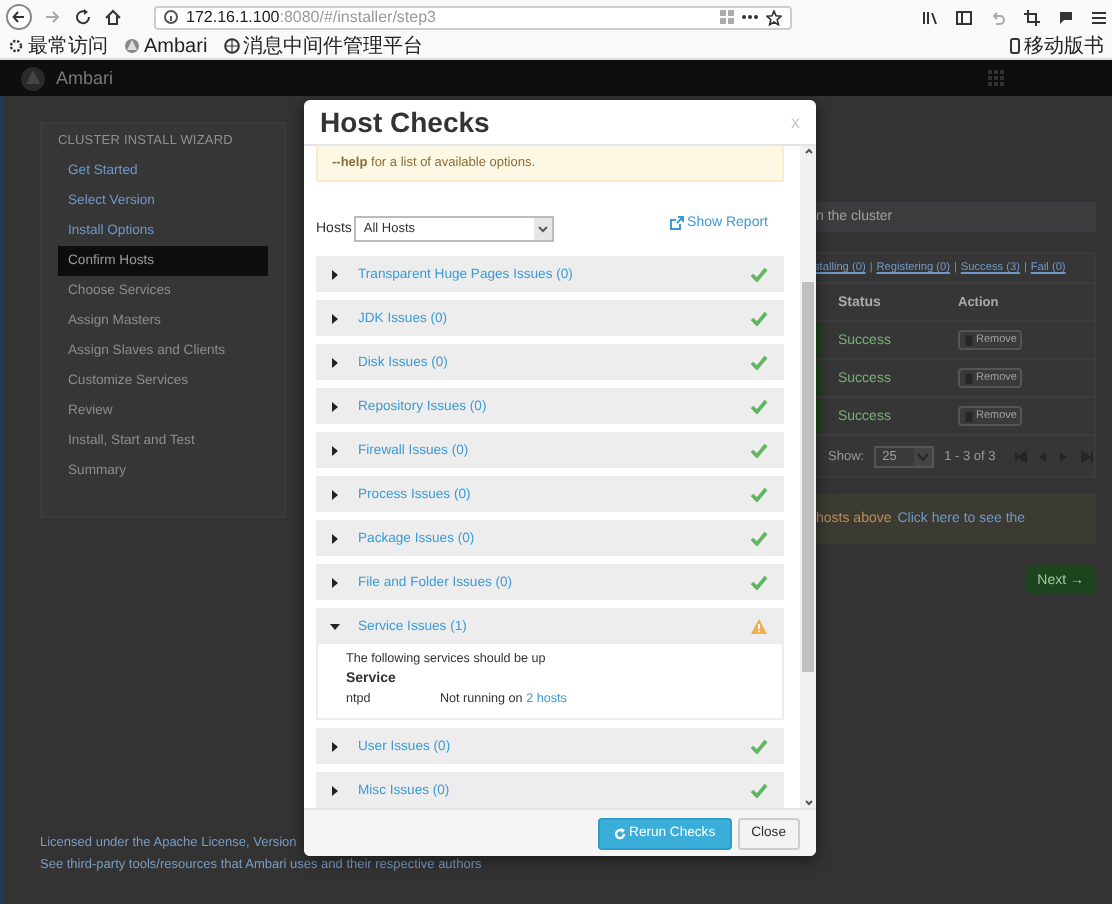 This screenshot has height=904, width=1112. Describe the element at coordinates (1066, 17) in the screenshot. I see `chat-icon` at that location.